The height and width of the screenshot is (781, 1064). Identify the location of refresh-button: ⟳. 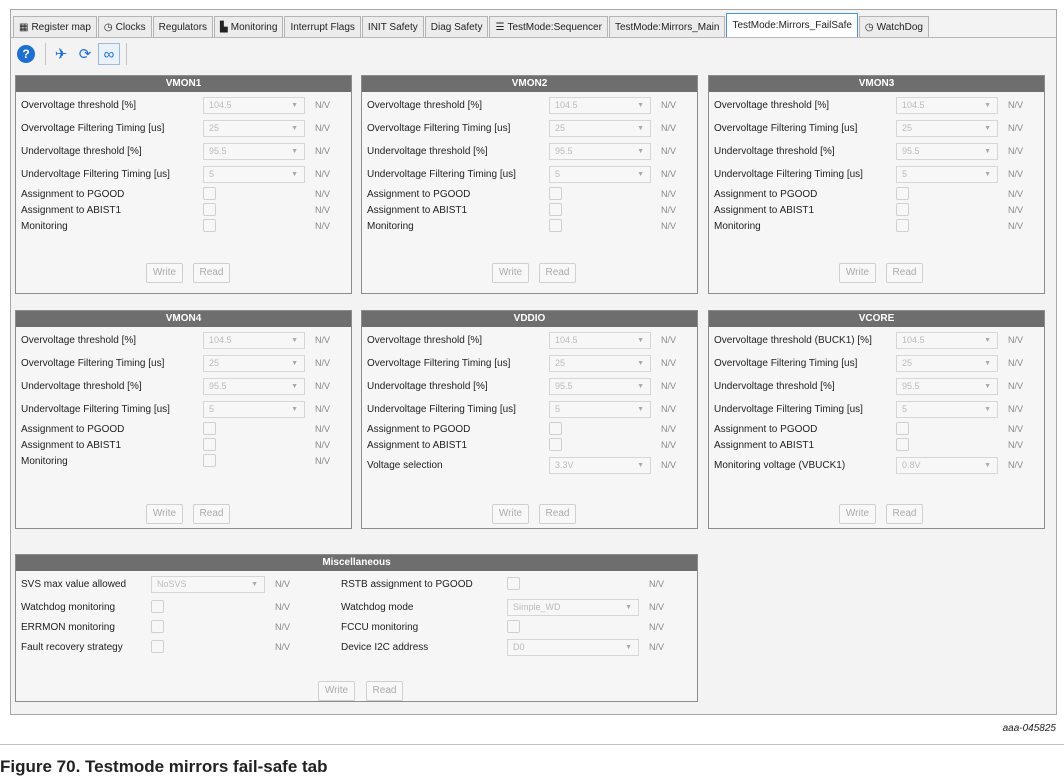
(85, 54).